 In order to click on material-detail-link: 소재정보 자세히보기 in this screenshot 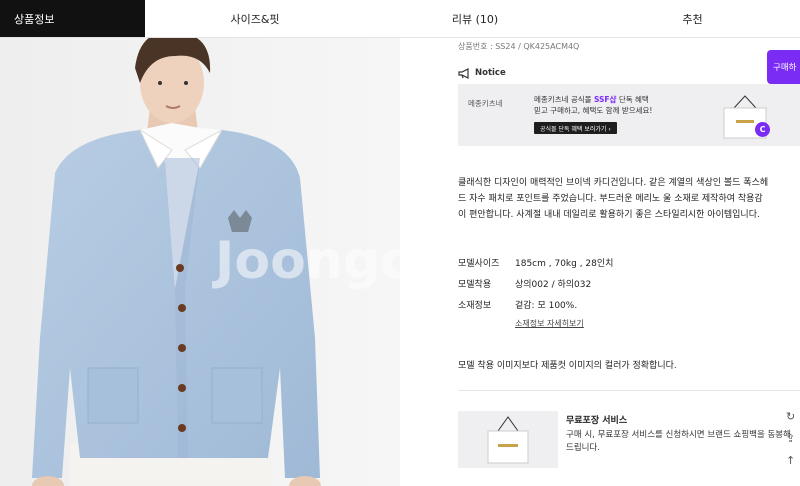, I will do `click(549, 323)`.